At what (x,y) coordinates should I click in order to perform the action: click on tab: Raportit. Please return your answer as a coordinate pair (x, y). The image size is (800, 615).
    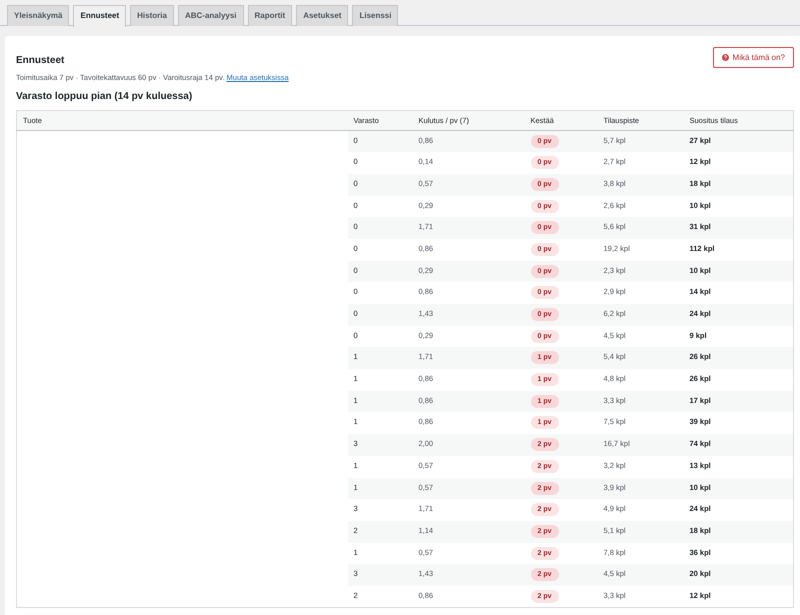
    Looking at the image, I should click on (270, 15).